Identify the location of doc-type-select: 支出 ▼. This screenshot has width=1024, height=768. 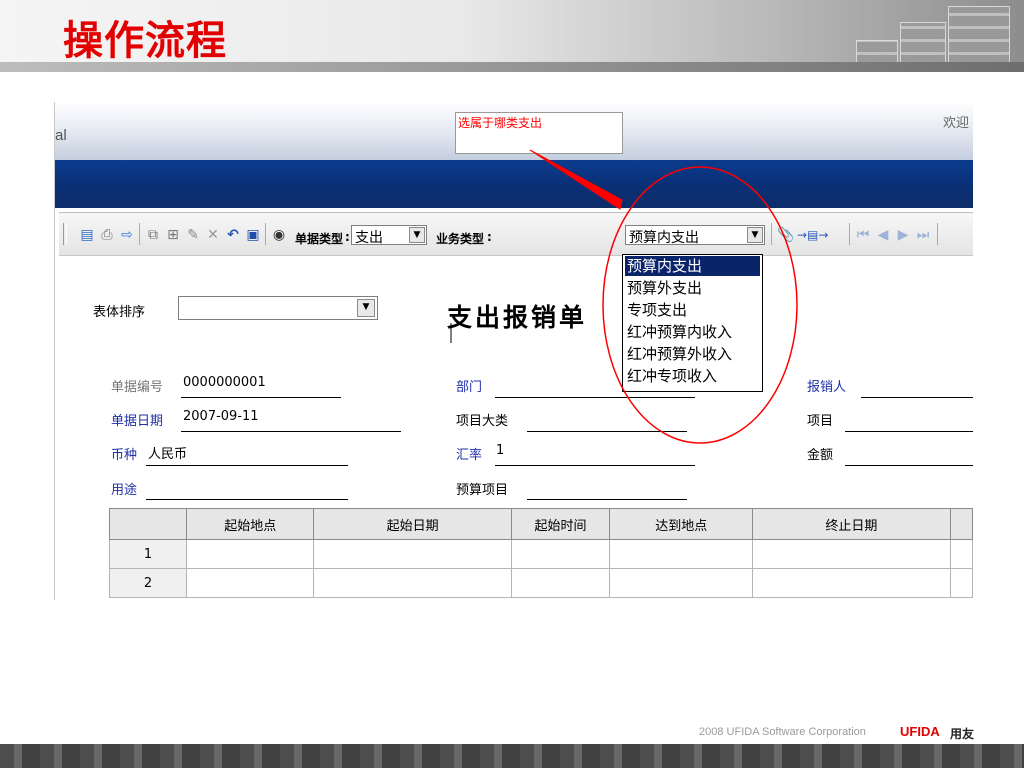
(389, 235).